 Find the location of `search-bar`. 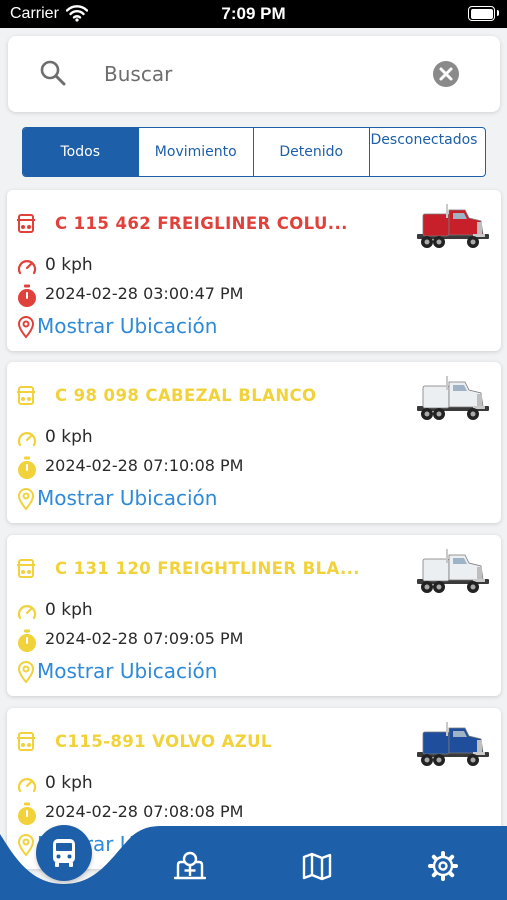

search-bar is located at coordinates (254, 74).